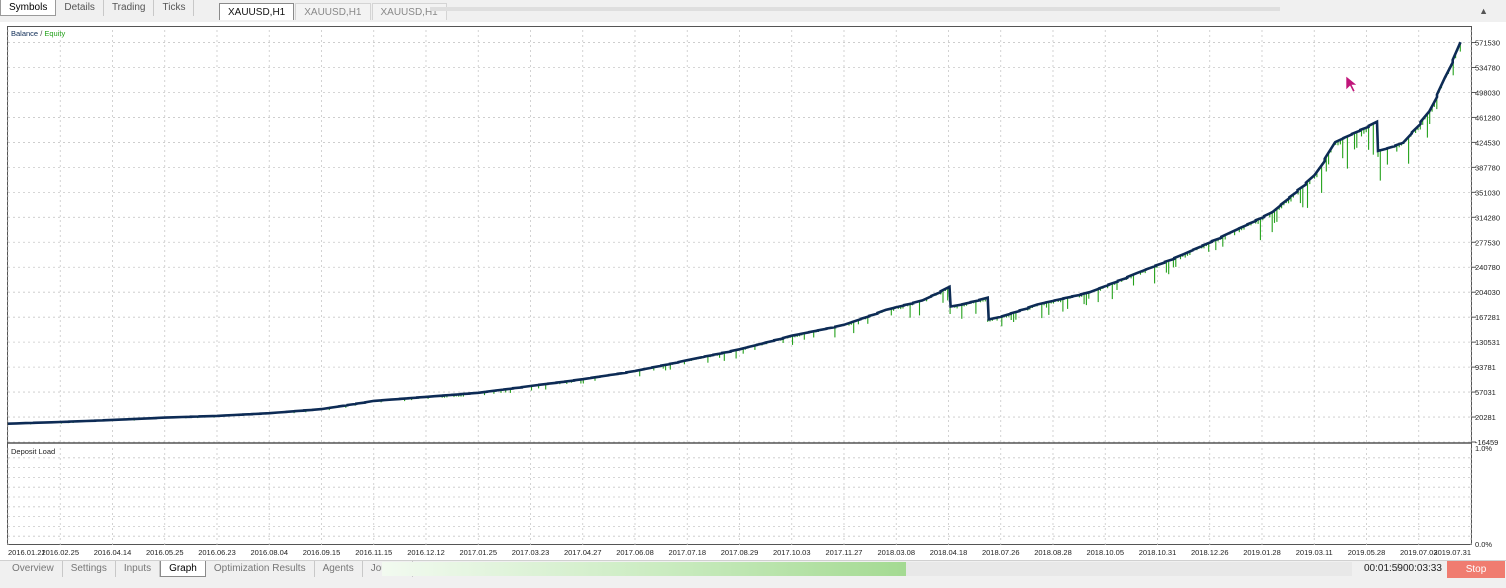 The width and height of the screenshot is (1506, 588). I want to click on tab-settings: Settings, so click(89, 569).